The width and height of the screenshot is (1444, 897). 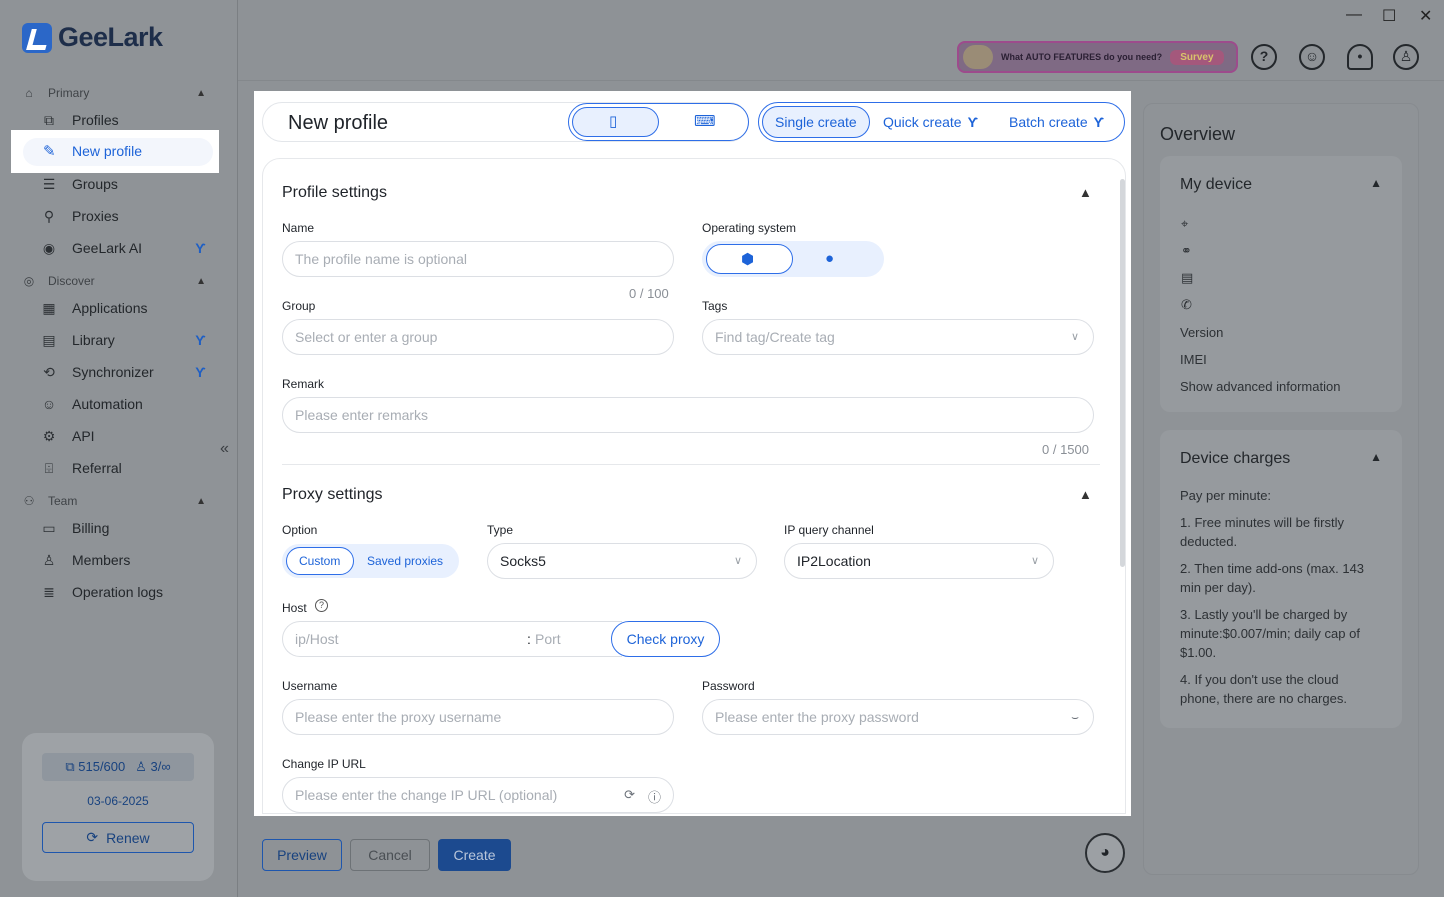 What do you see at coordinates (95, 766) in the screenshot?
I see `device-count: ⧉ 515/600` at bounding box center [95, 766].